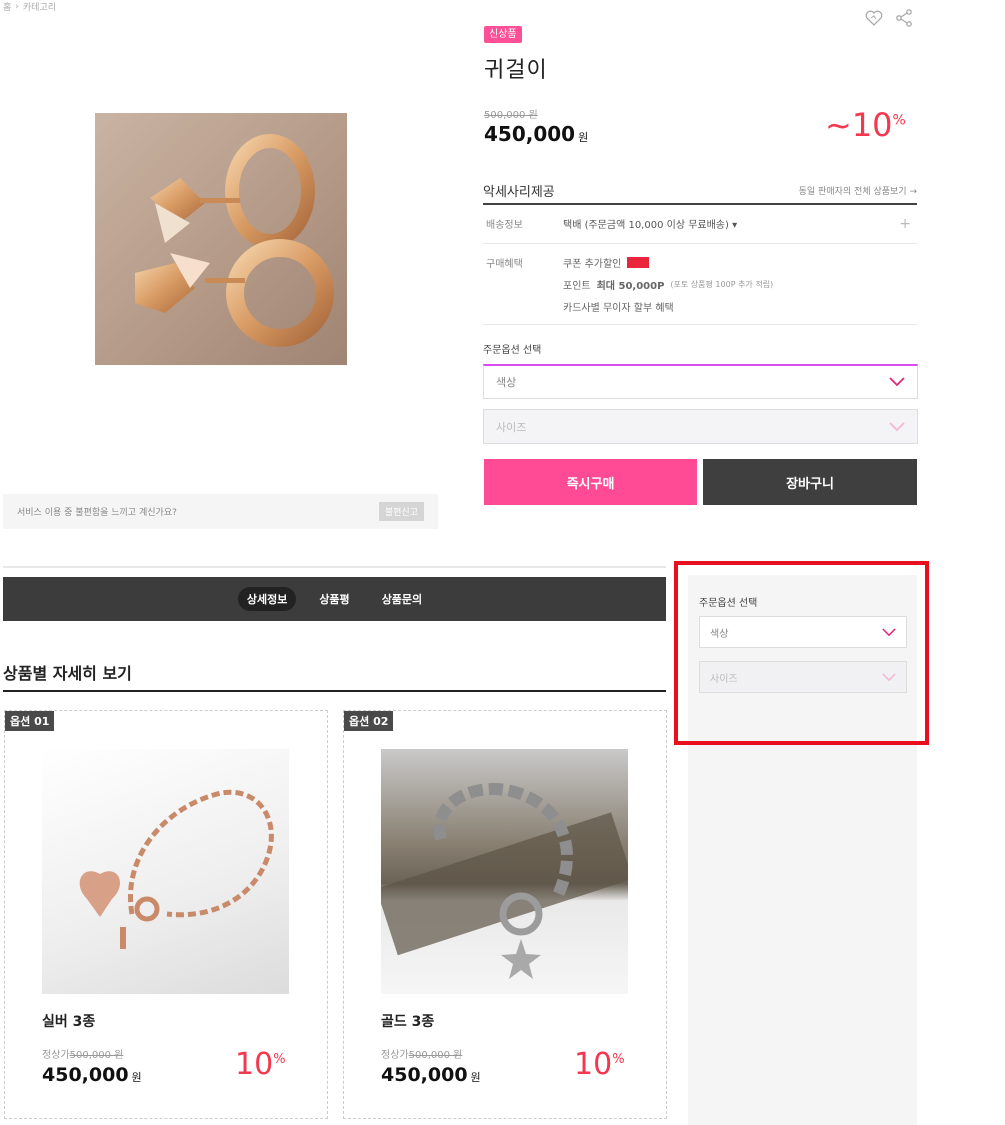 The image size is (1005, 1125). What do you see at coordinates (503, 34) in the screenshot?
I see `new-product-badge: 신상품` at bounding box center [503, 34].